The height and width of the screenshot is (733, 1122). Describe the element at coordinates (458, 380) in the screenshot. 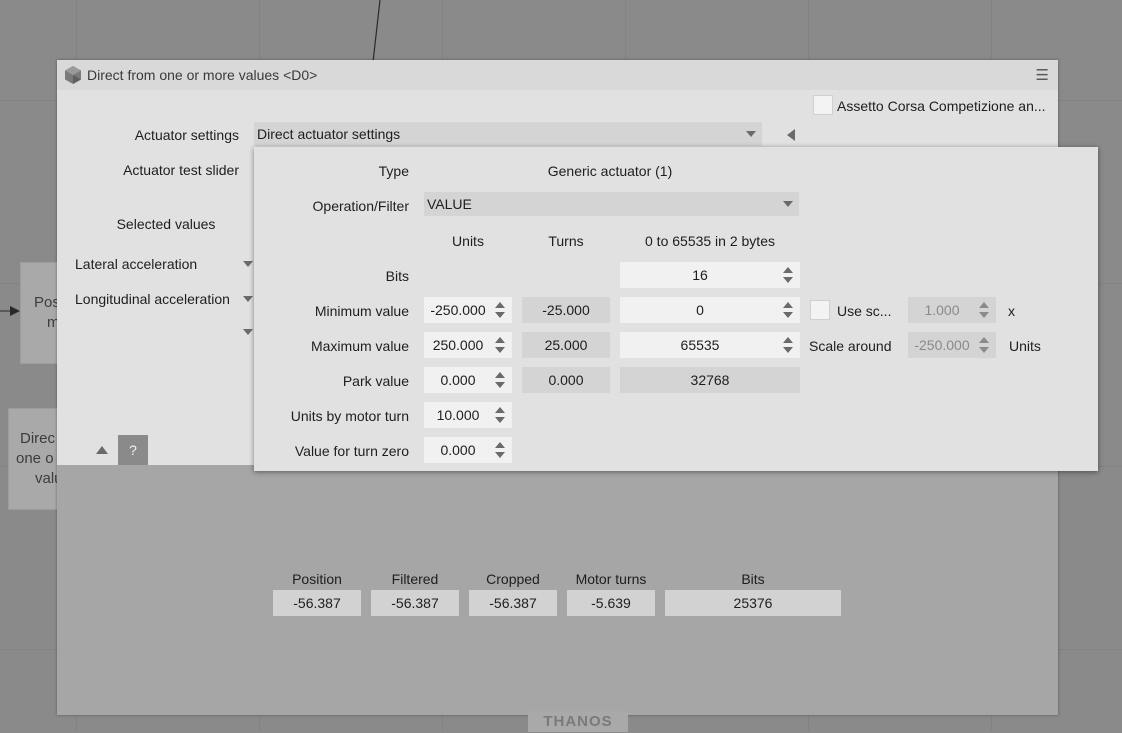

I see `park-units-value: 0.000` at that location.